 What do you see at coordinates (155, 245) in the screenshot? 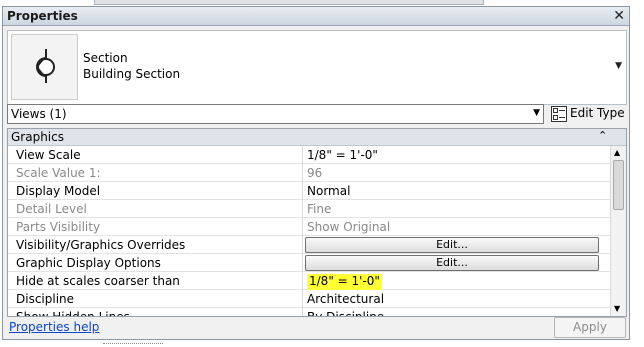
I see `property-name: Visibility/Graphics Overrides` at bounding box center [155, 245].